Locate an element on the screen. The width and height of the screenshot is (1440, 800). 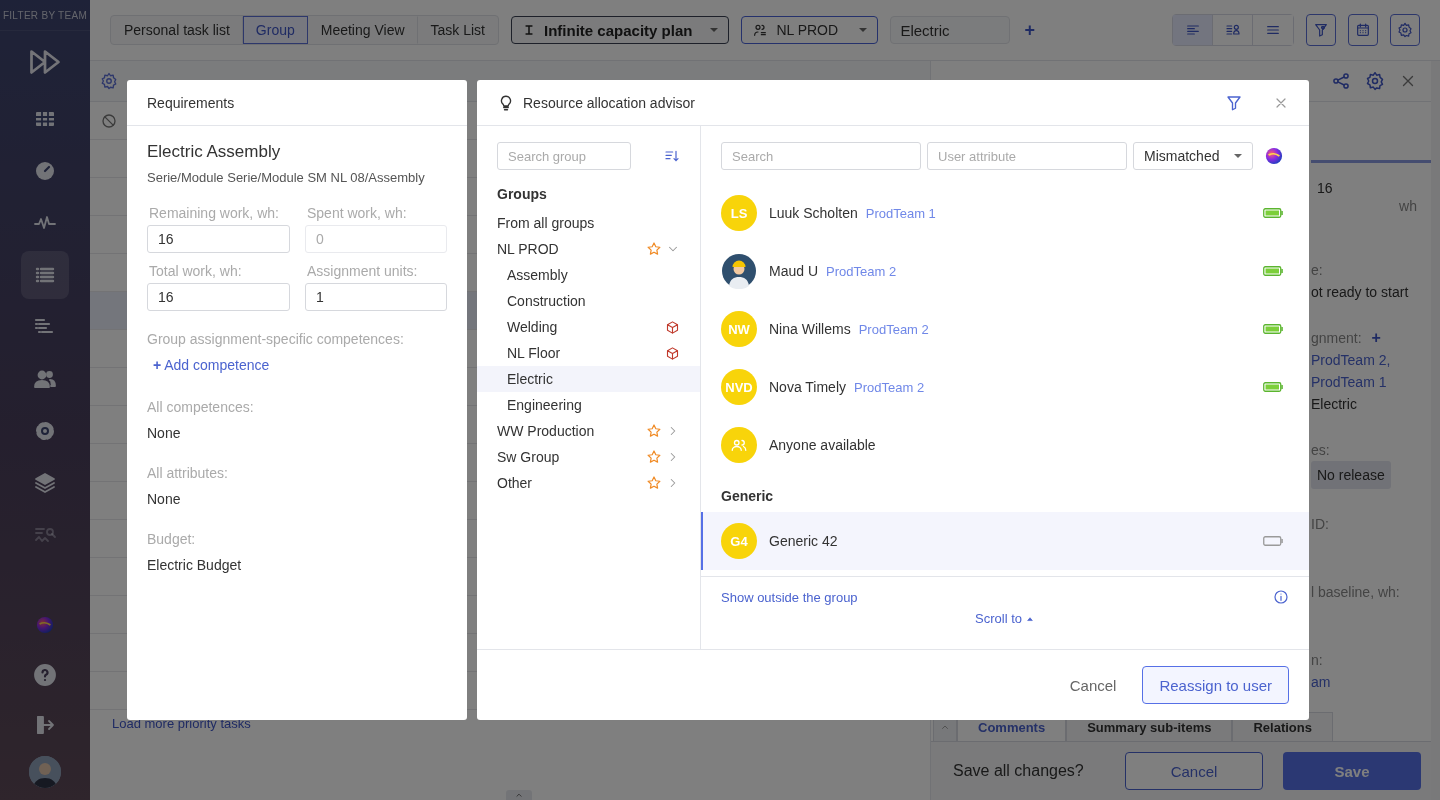
number-field: 1 is located at coordinates (376, 297).